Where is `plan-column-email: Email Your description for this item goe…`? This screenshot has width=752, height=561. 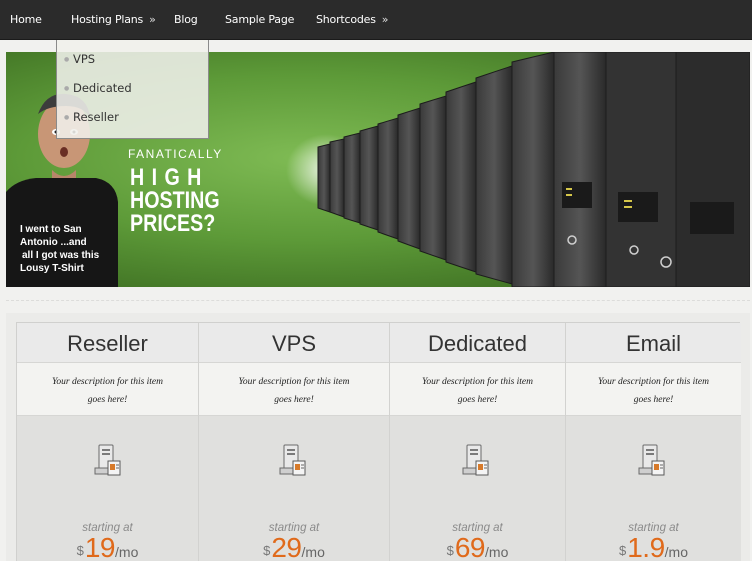
plan-column-email: Email Your description for this item goe… is located at coordinates (653, 442).